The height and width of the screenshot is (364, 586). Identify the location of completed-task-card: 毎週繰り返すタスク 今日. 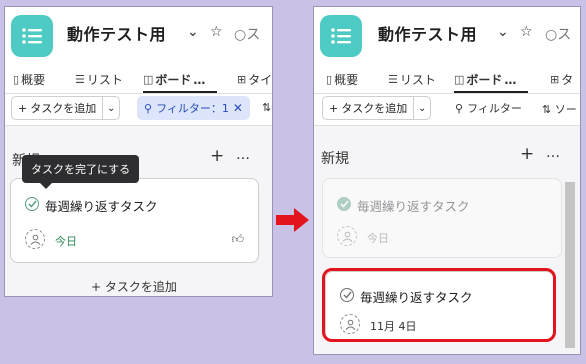
(442, 218).